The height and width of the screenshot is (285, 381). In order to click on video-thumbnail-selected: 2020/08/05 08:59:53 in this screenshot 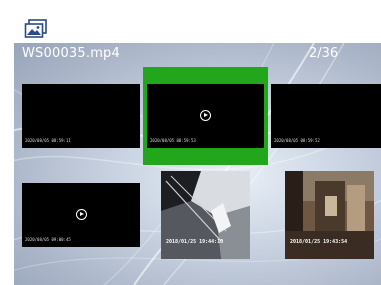, I will do `click(205, 116)`.